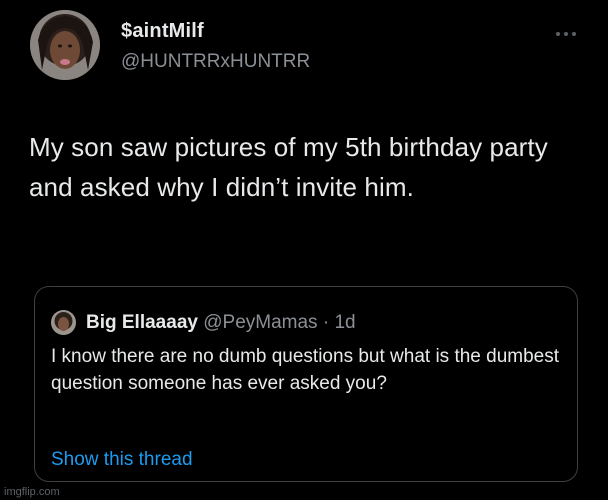  What do you see at coordinates (215, 62) in the screenshot?
I see `author-handle: @HUNTRRxHUNTRR` at bounding box center [215, 62].